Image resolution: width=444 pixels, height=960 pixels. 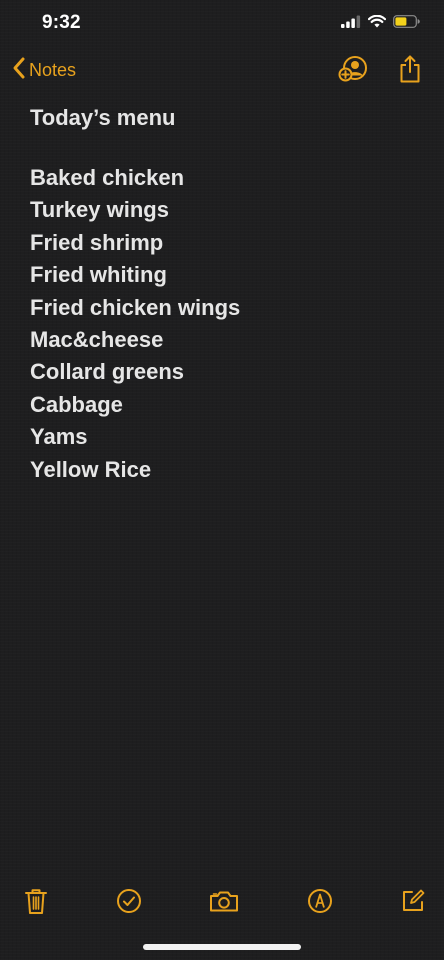 I want to click on menu-item: Mac&cheese, so click(x=97, y=340).